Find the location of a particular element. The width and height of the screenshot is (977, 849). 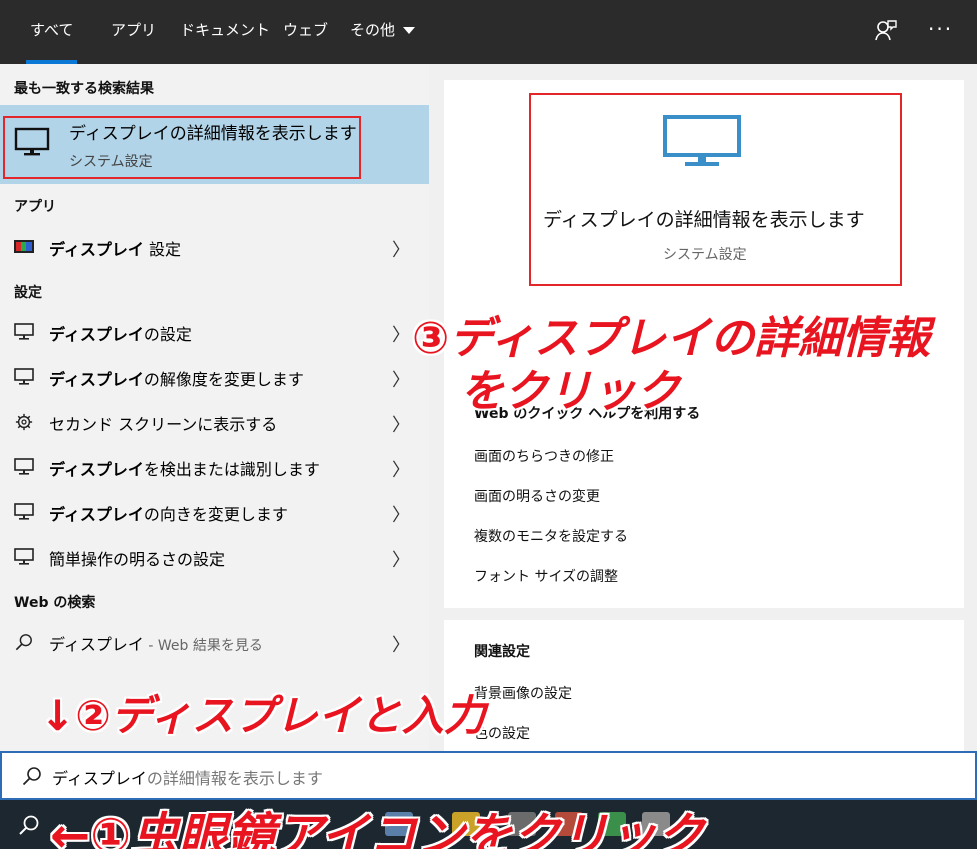

settings-header: 設定 is located at coordinates (28, 293).